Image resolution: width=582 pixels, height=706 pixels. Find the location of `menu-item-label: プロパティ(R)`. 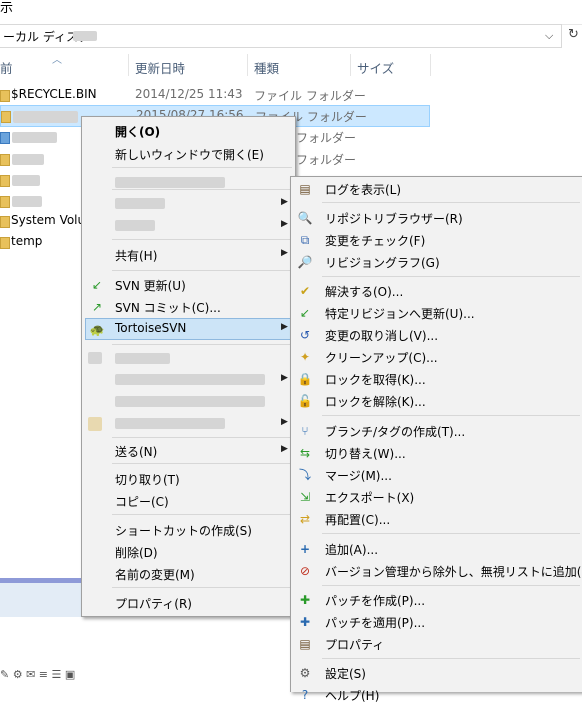

menu-item-label: プロパティ(R) is located at coordinates (153, 604).